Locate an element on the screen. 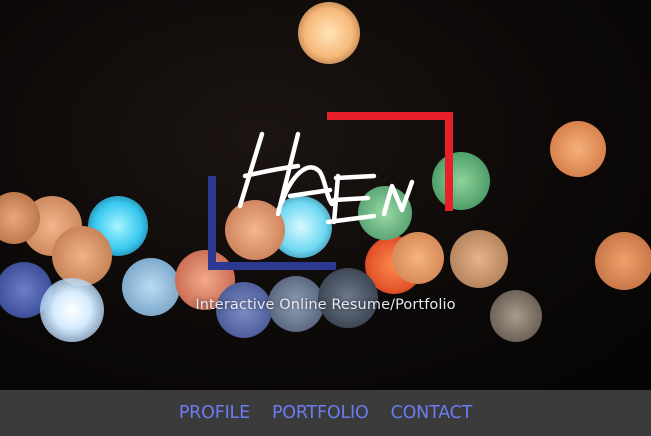 Image resolution: width=651 pixels, height=436 pixels. nav-link-contact: CONTACT is located at coordinates (432, 413).